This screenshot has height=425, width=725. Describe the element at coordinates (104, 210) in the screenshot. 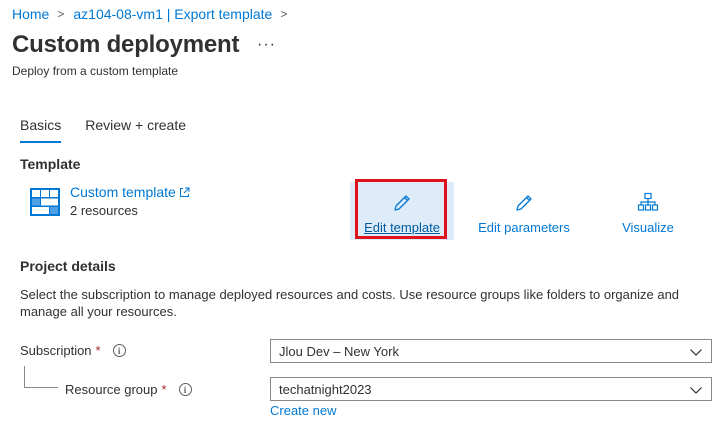

I see `resource-count: 2 resources` at that location.